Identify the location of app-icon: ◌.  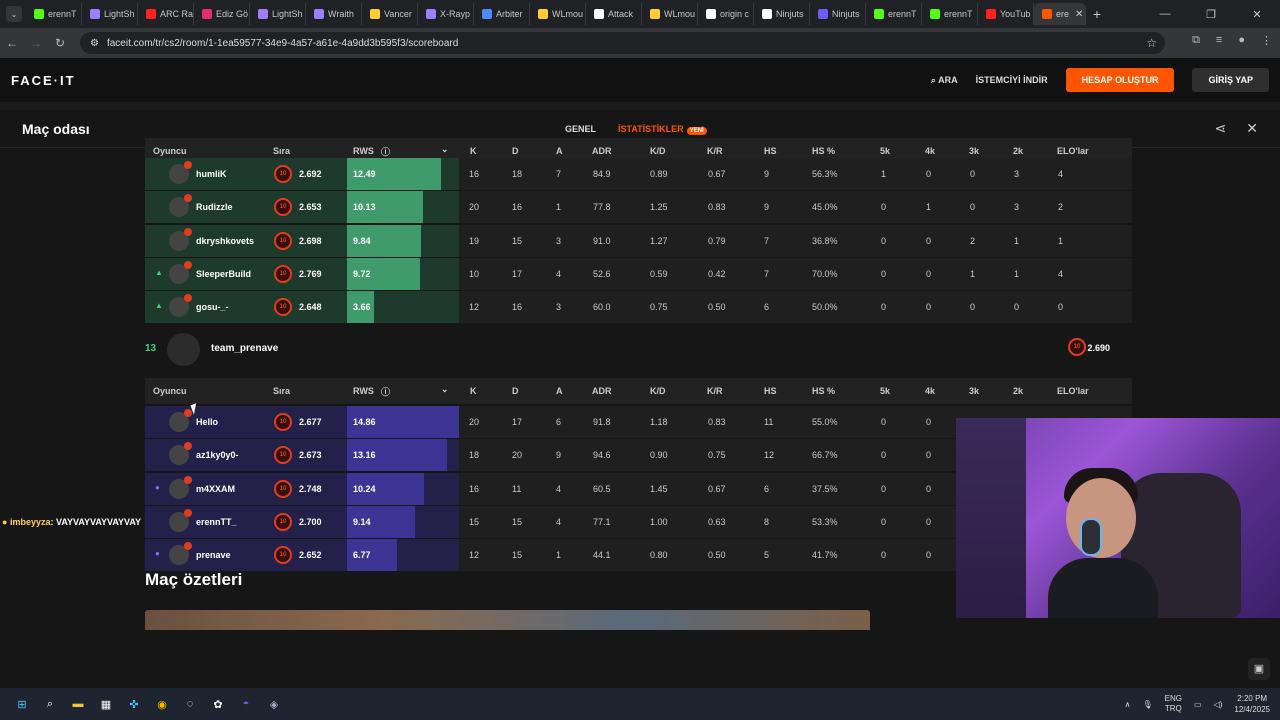
(190, 704).